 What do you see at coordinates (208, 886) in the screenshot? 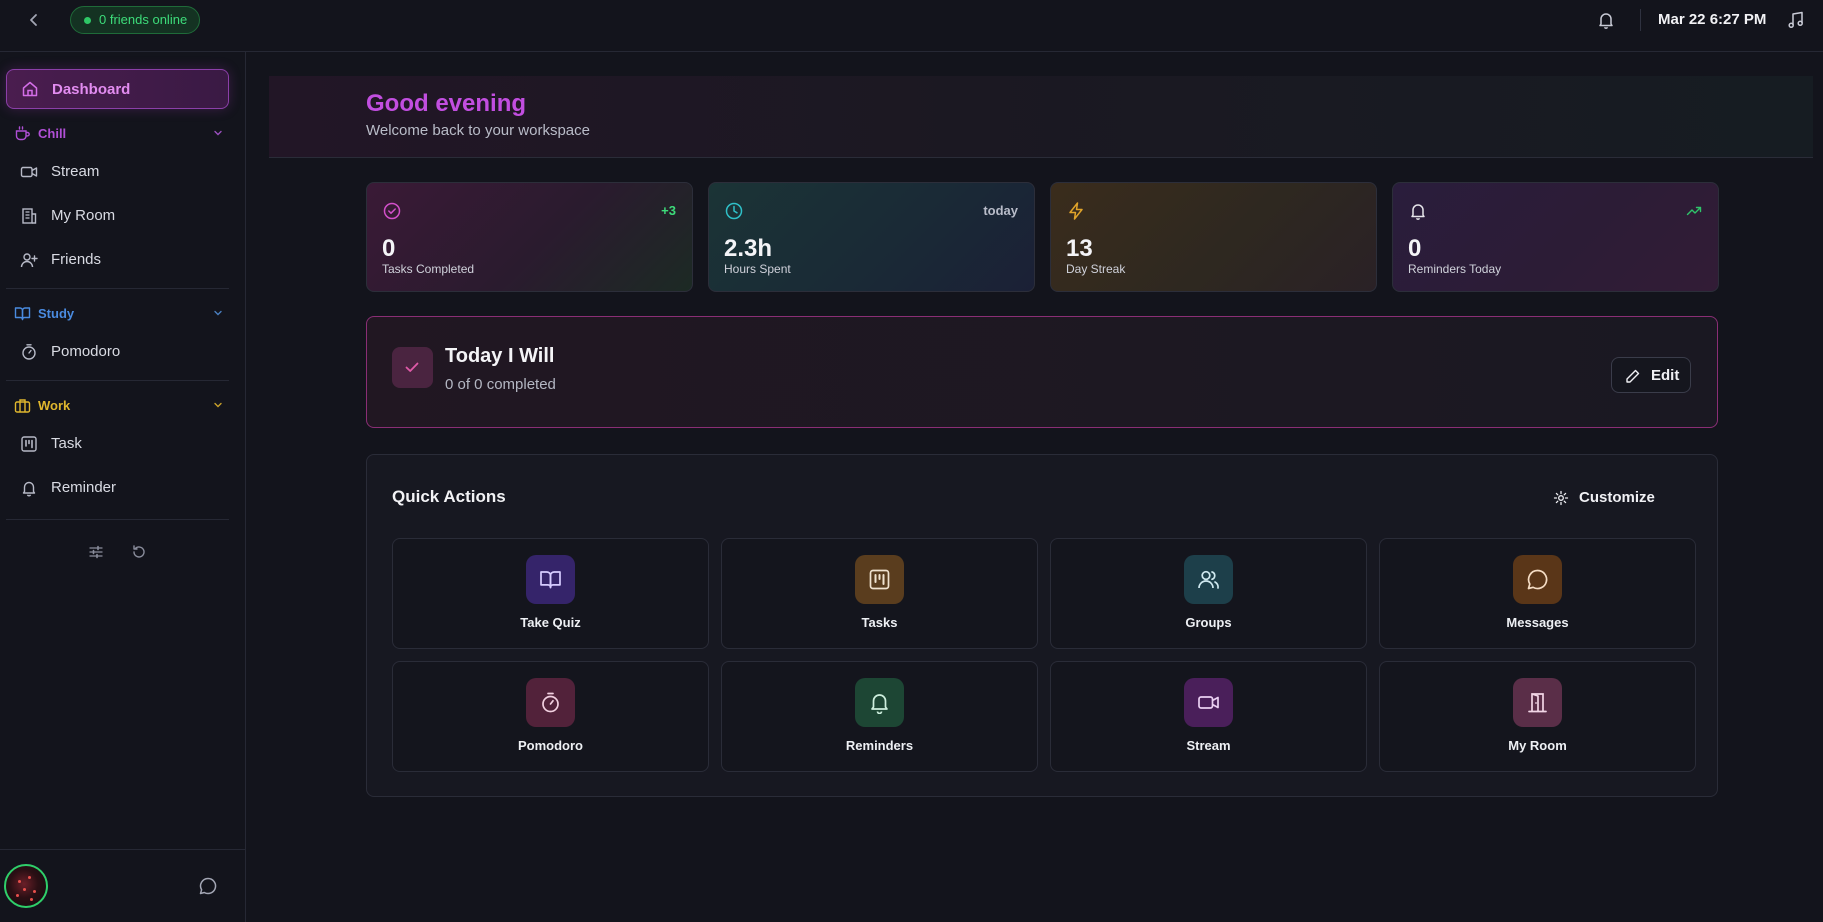
I see `chat-bubble-icon` at bounding box center [208, 886].